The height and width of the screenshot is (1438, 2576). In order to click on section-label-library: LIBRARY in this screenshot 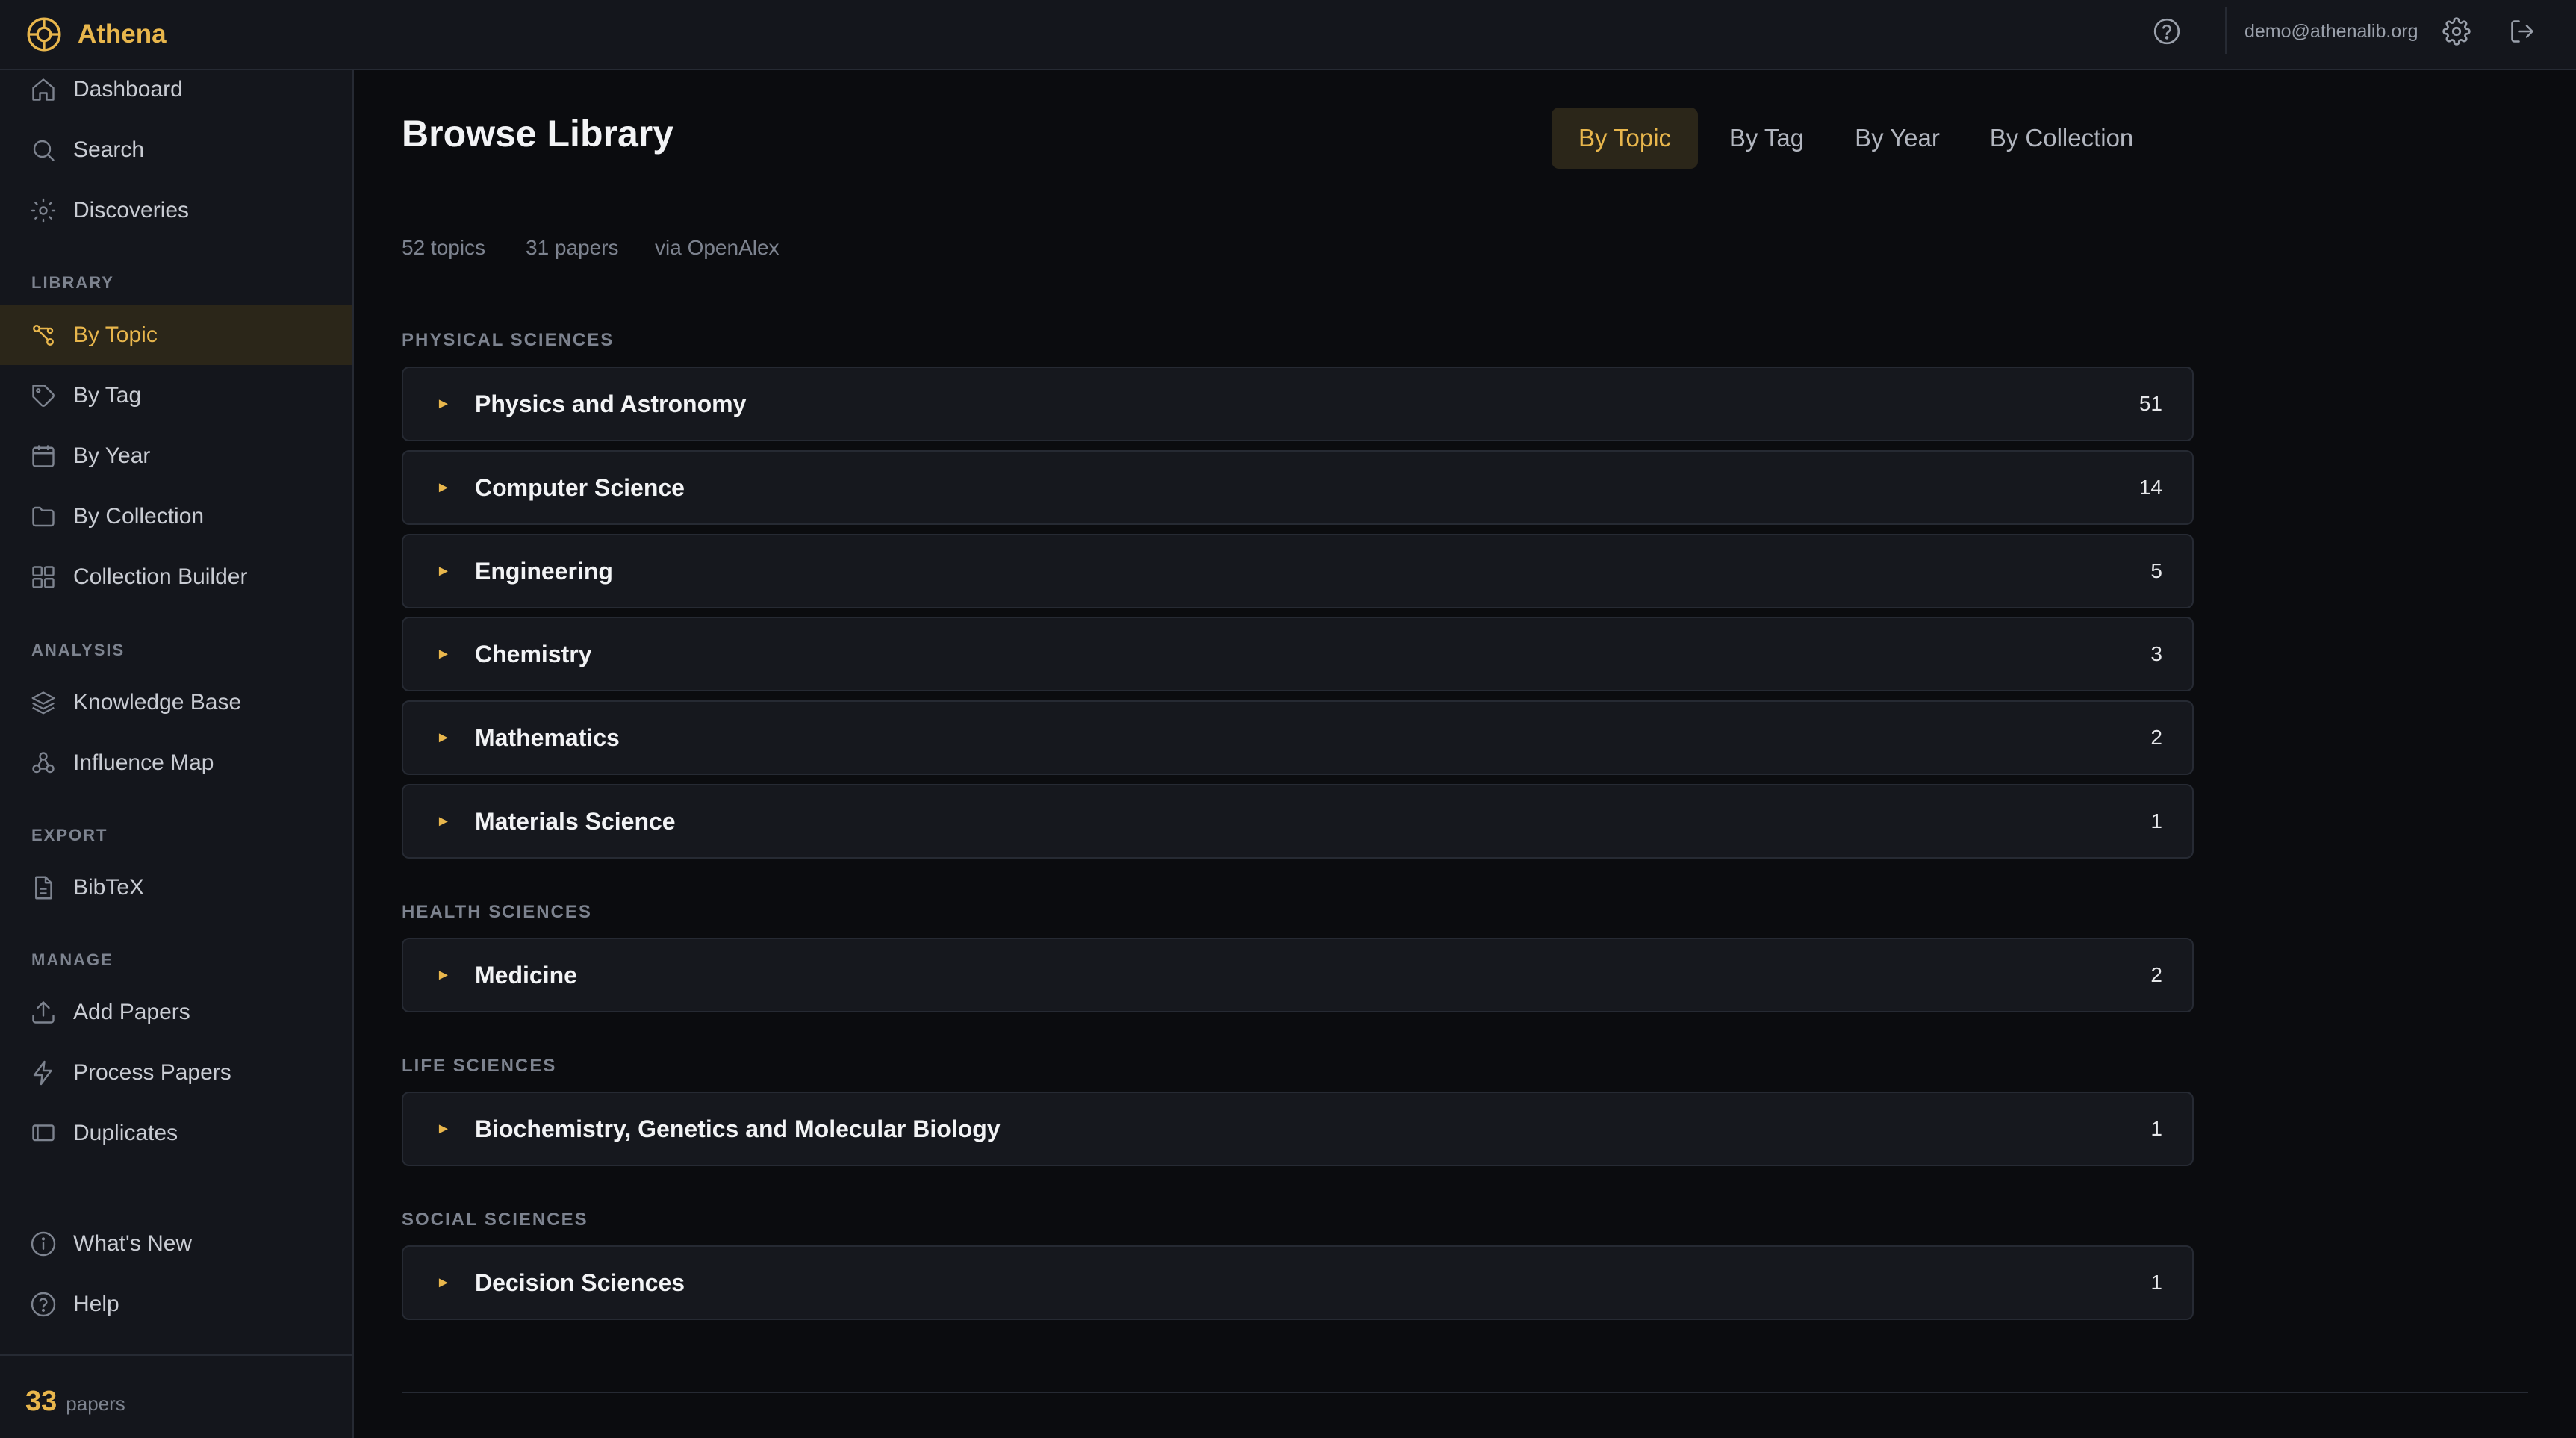, I will do `click(72, 282)`.